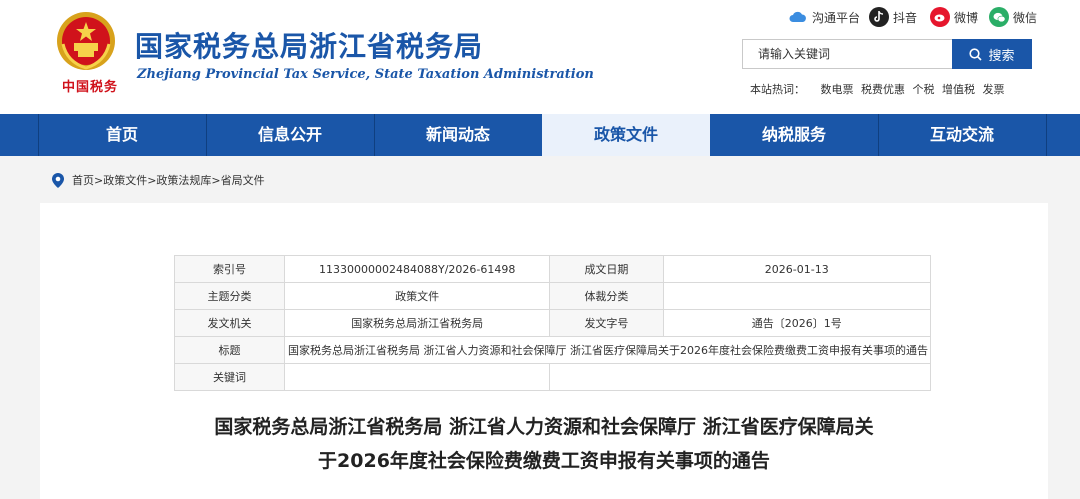  I want to click on hot-words: 本站热词： 数电票 税费优惠 个税 增值税 发票, so click(879, 89).